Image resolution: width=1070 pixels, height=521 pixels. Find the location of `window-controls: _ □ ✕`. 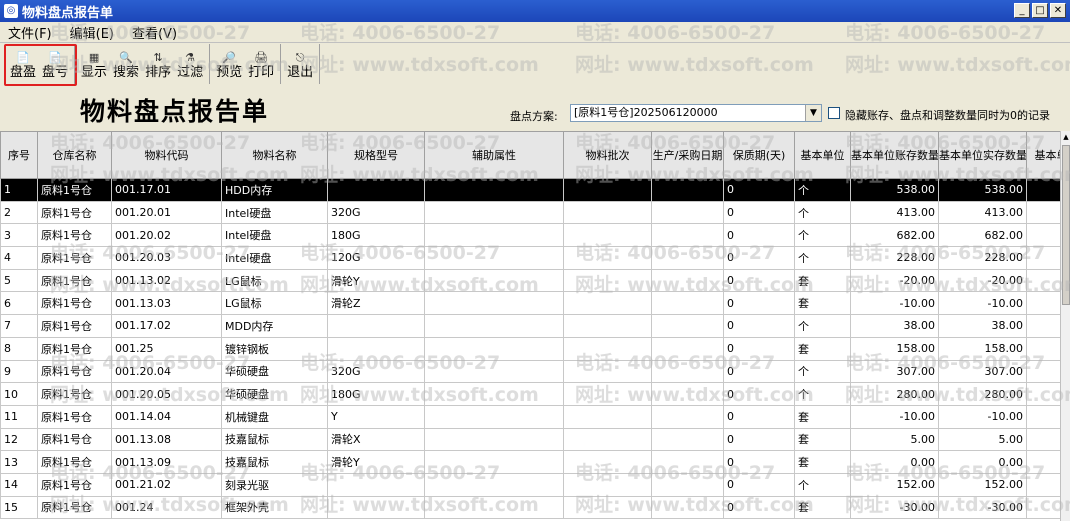

window-controls: _ □ ✕ is located at coordinates (1040, 10).